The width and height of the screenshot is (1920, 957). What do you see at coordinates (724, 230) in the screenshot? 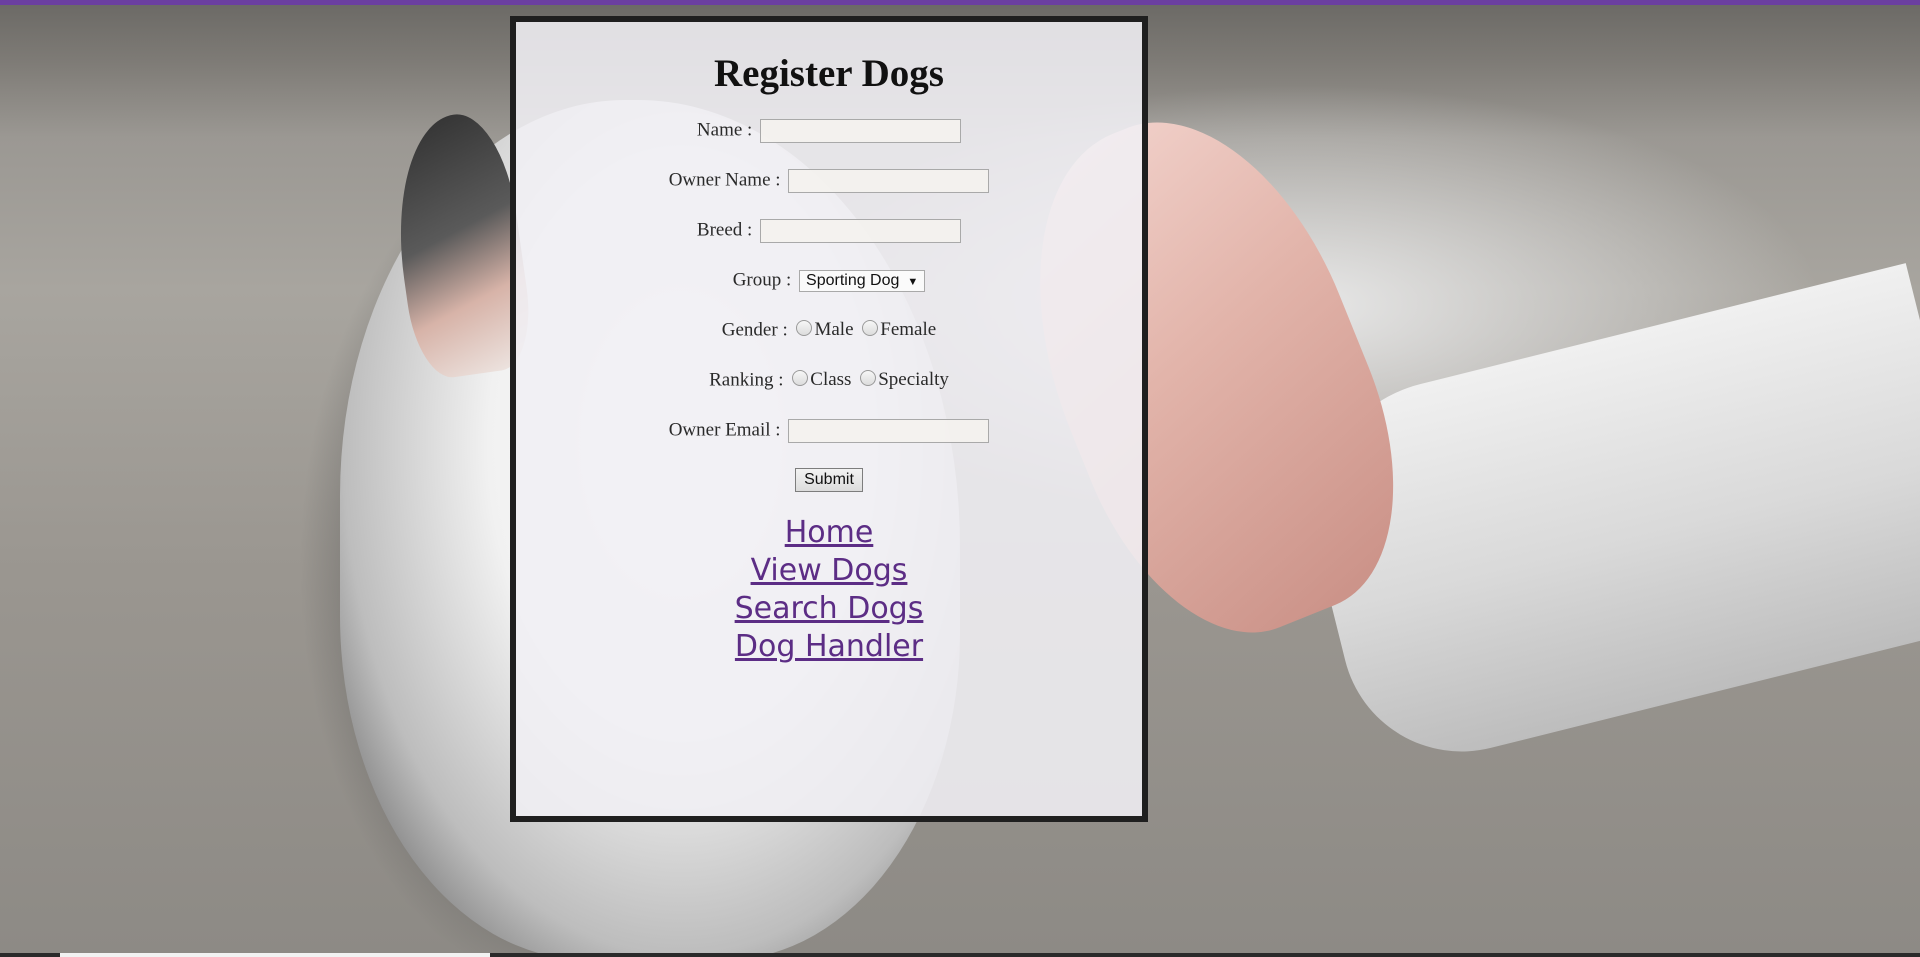
I see `breed-label: Breed :` at bounding box center [724, 230].